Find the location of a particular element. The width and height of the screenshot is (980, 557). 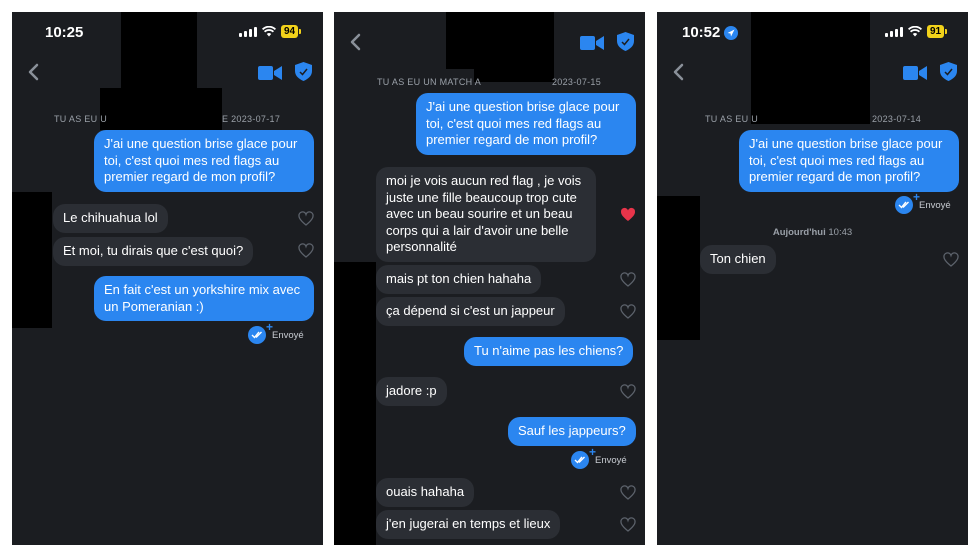

match-banner-left: TU AS EU UN MATCH A is located at coordinates (429, 82).